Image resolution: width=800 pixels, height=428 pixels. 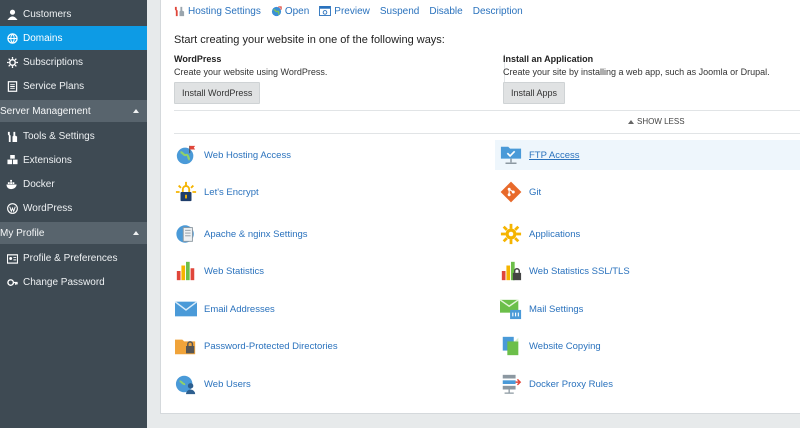 What do you see at coordinates (511, 384) in the screenshot?
I see `docker-proxy-icon` at bounding box center [511, 384].